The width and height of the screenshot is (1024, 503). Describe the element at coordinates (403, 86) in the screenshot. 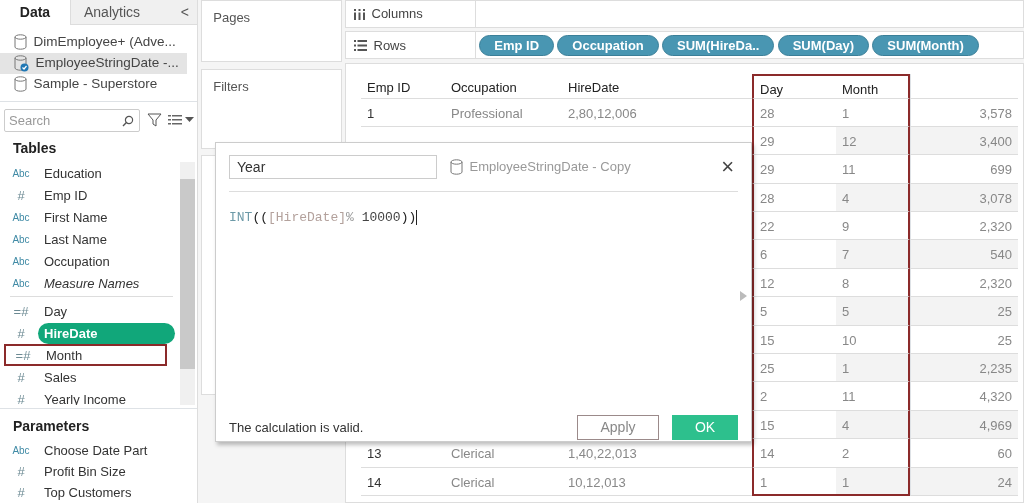

I see `column-header: Emp ID` at that location.